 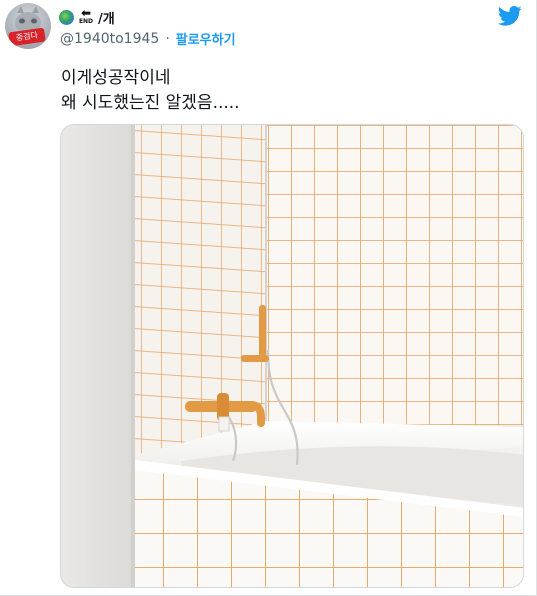 I want to click on display-name-text: /개, so click(x=106, y=19).